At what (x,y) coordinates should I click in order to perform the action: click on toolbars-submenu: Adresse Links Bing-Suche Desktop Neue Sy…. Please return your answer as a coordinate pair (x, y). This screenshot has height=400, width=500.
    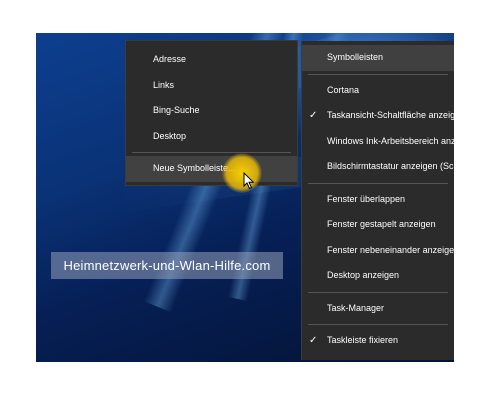
    Looking at the image, I should click on (211, 113).